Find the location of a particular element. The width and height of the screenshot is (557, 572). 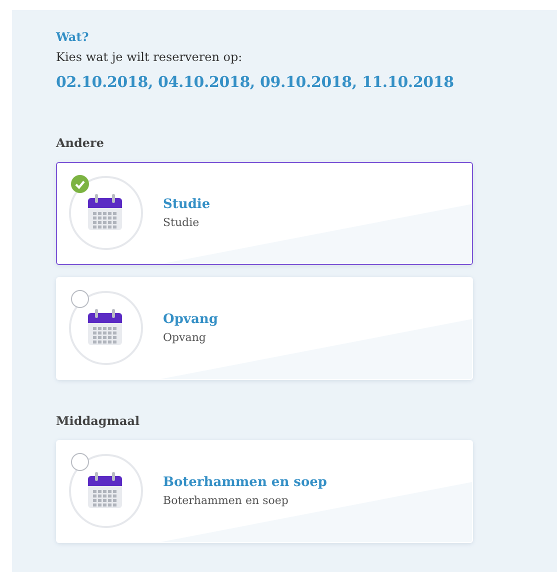

option-card: Opvang Opvang is located at coordinates (264, 328).